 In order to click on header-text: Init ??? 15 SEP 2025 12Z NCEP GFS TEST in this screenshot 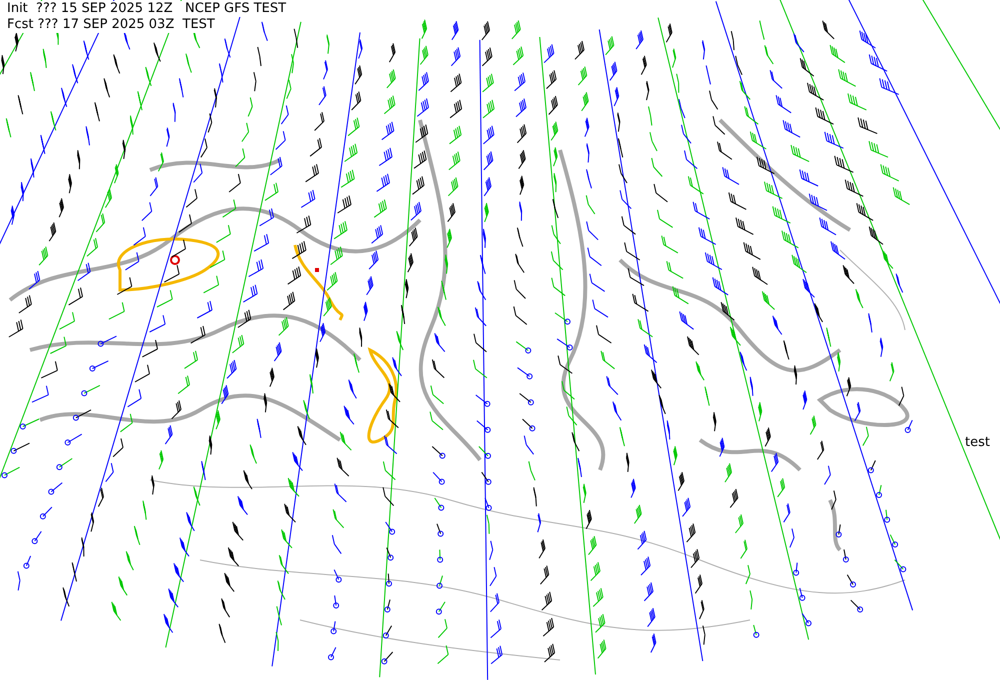, I will do `click(146, 9)`.